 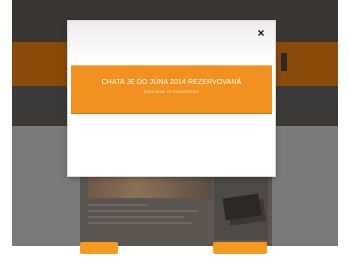 What do you see at coordinates (175, 254) in the screenshot?
I see `site-footer-area` at bounding box center [175, 254].